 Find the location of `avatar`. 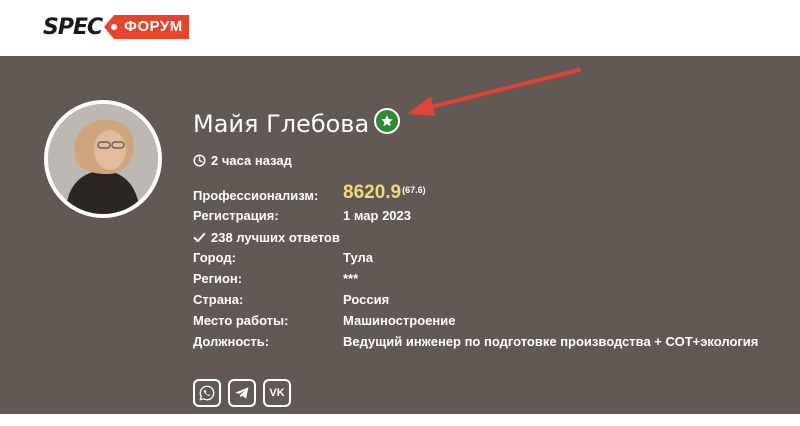

avatar is located at coordinates (103, 159).